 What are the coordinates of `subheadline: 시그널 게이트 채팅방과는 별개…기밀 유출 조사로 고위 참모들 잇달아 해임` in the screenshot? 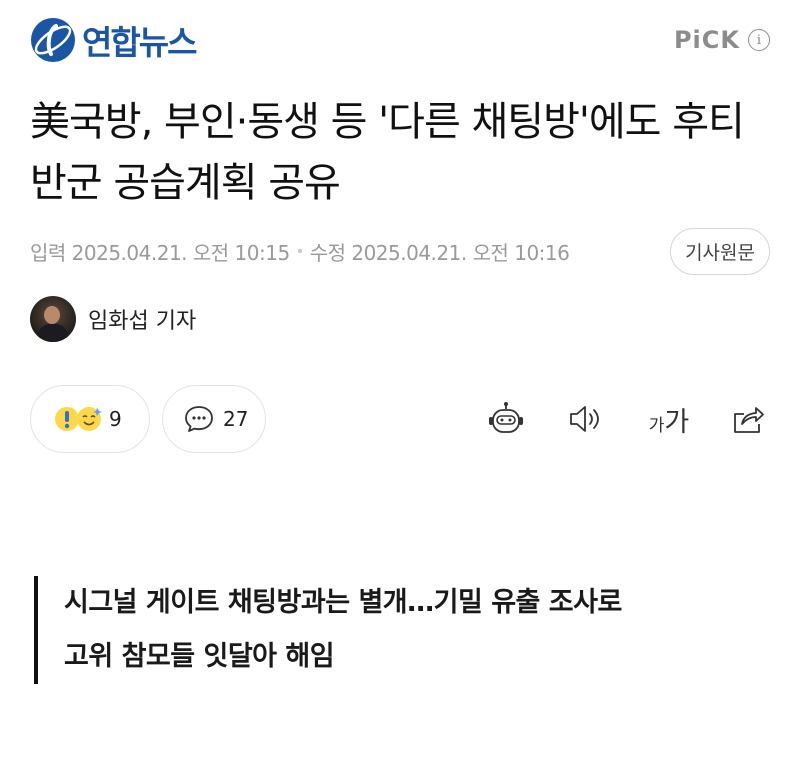 It's located at (399, 630).